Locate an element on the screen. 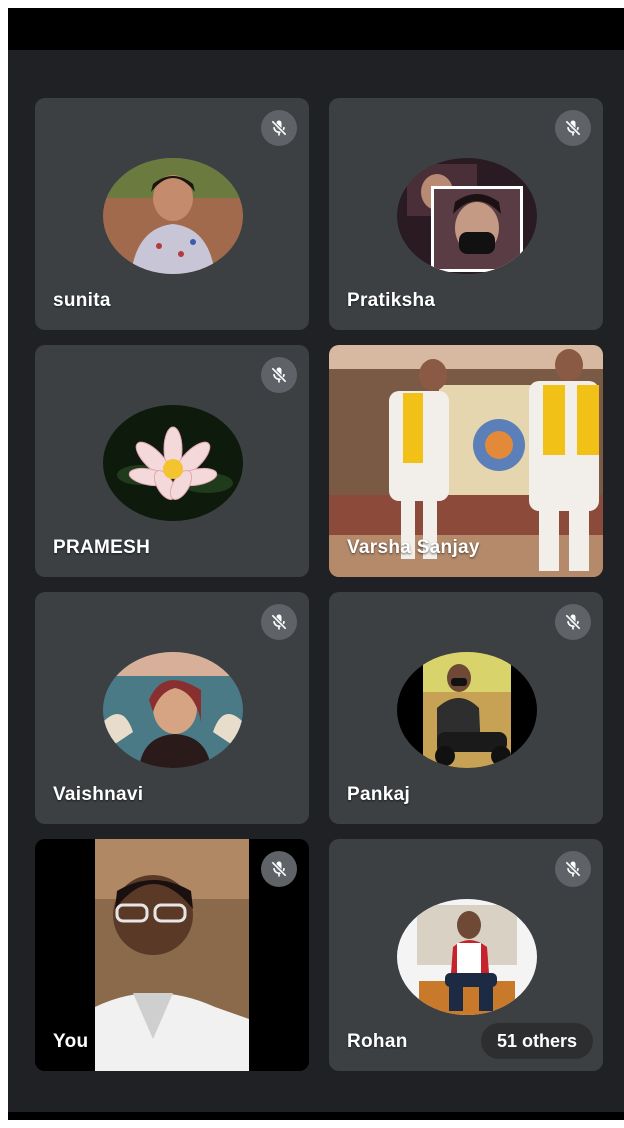 The image size is (624, 1128). participant-tile-vaishnavi: Vaishnavi is located at coordinates (172, 708).